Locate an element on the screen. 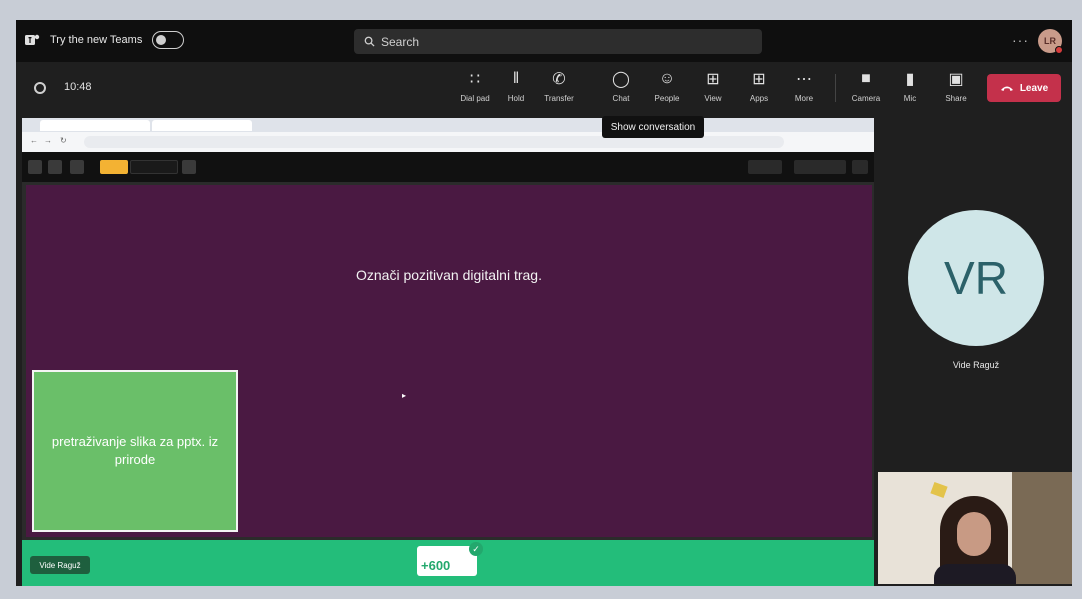 The height and width of the screenshot is (599, 1082). player-name: Vide Raguž is located at coordinates (60, 565).